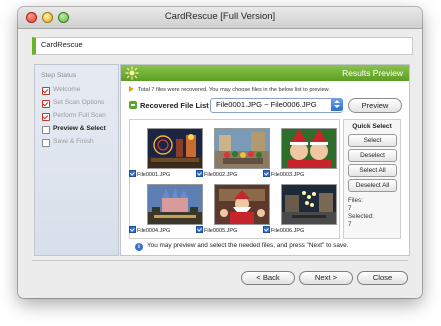  What do you see at coordinates (372, 140) in the screenshot?
I see `select-button: Select` at bounding box center [372, 140].